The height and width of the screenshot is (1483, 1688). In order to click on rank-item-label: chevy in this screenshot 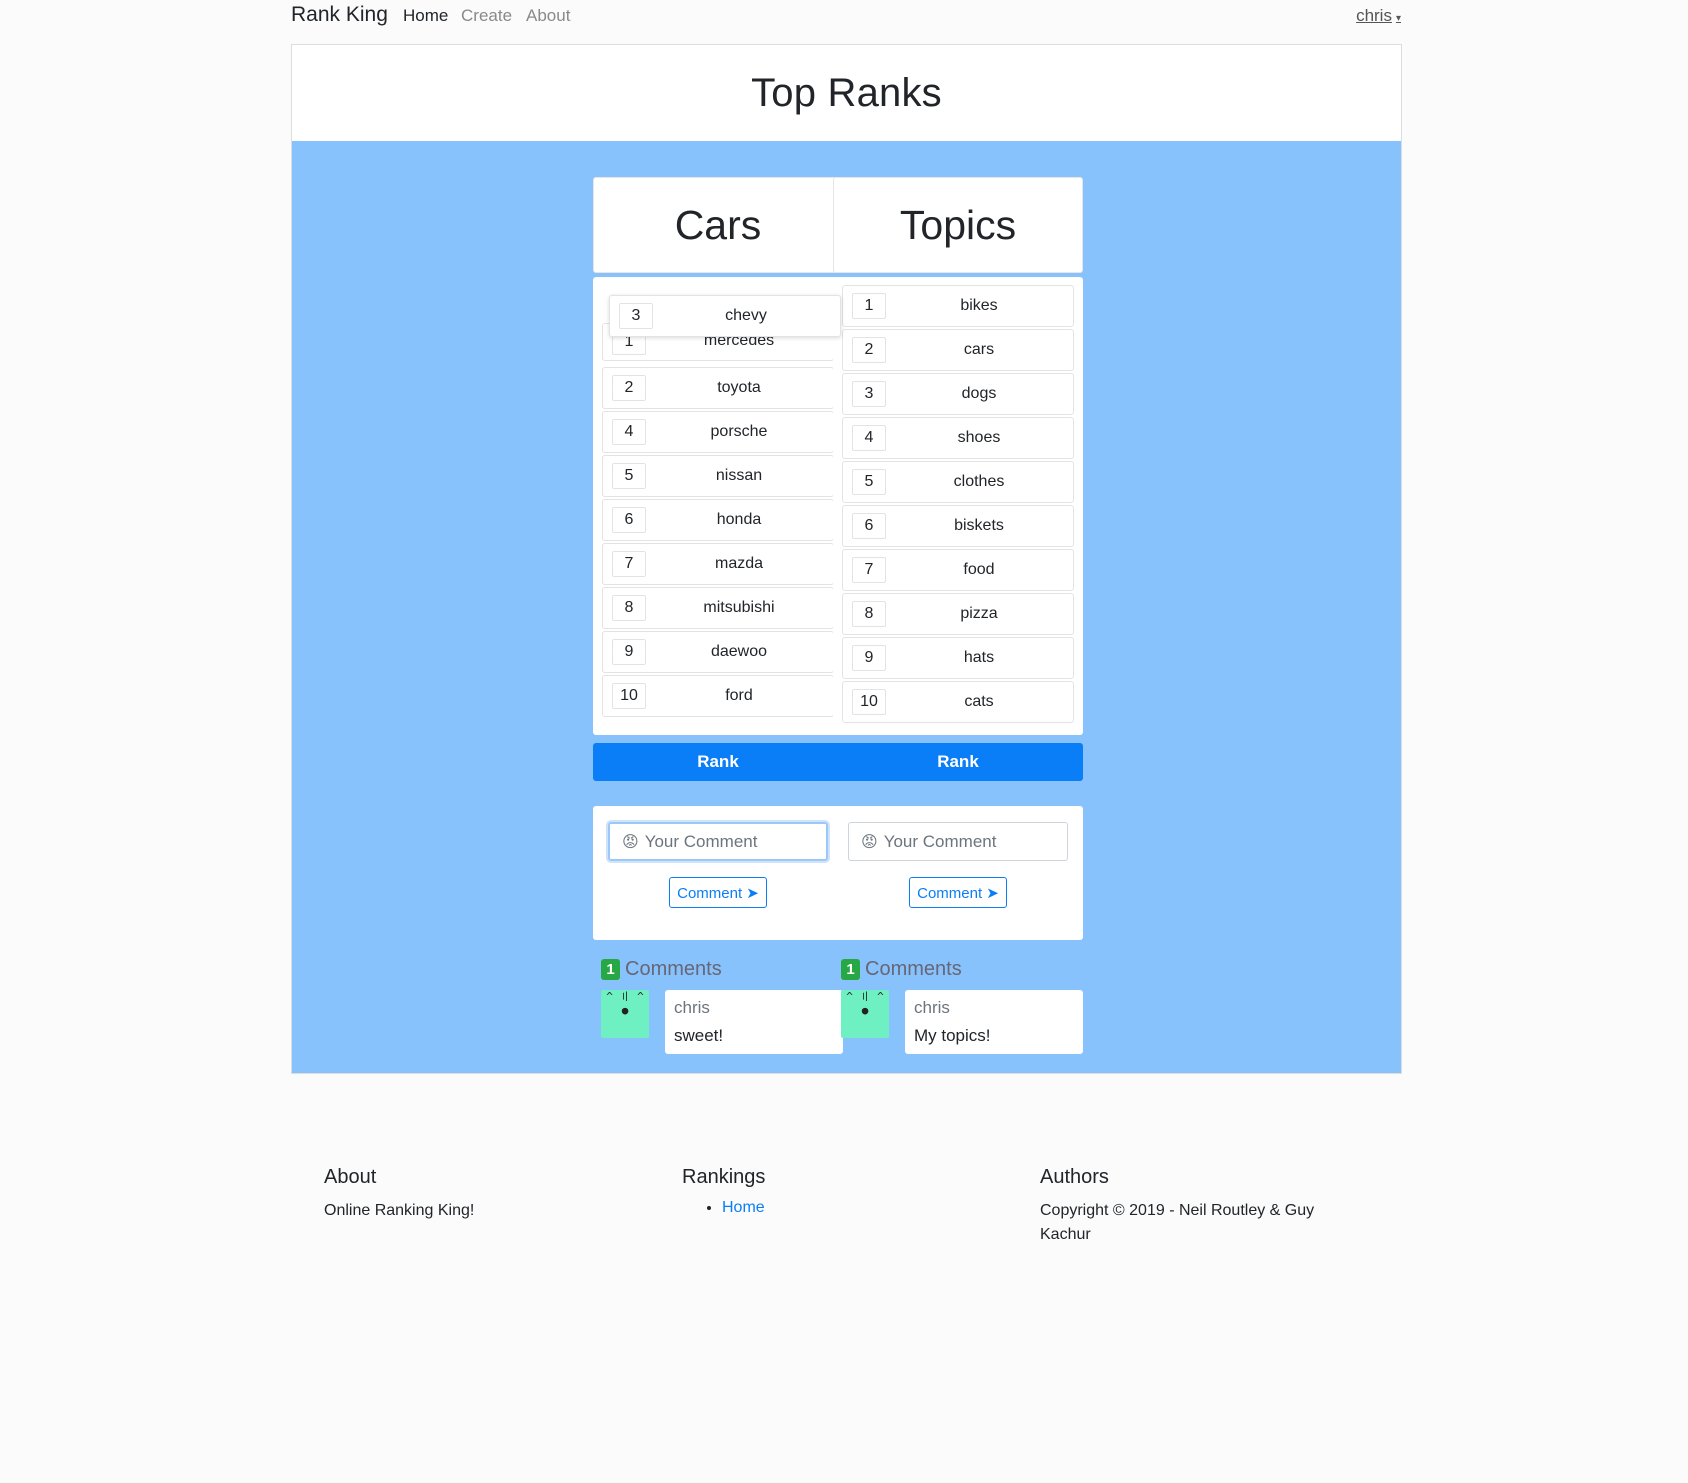, I will do `click(746, 315)`.